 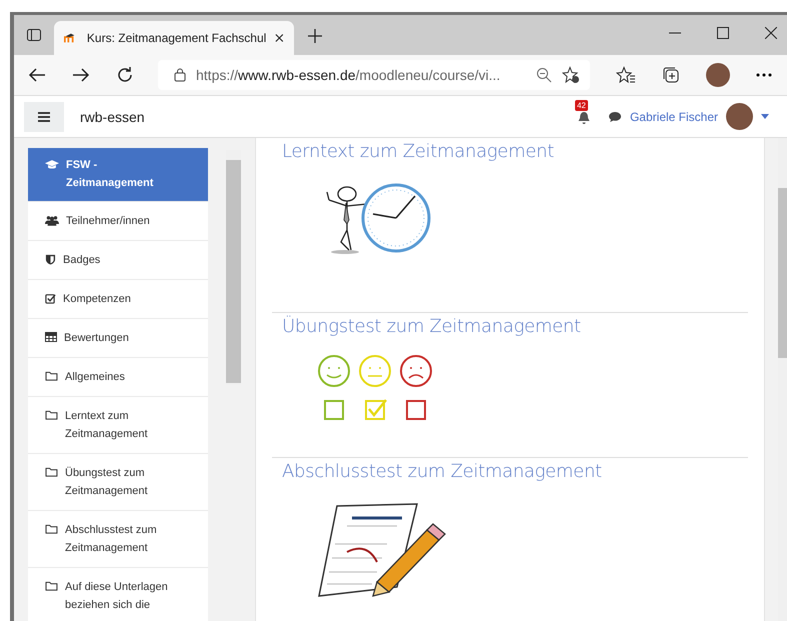 I want to click on menu-button, so click(x=44, y=117).